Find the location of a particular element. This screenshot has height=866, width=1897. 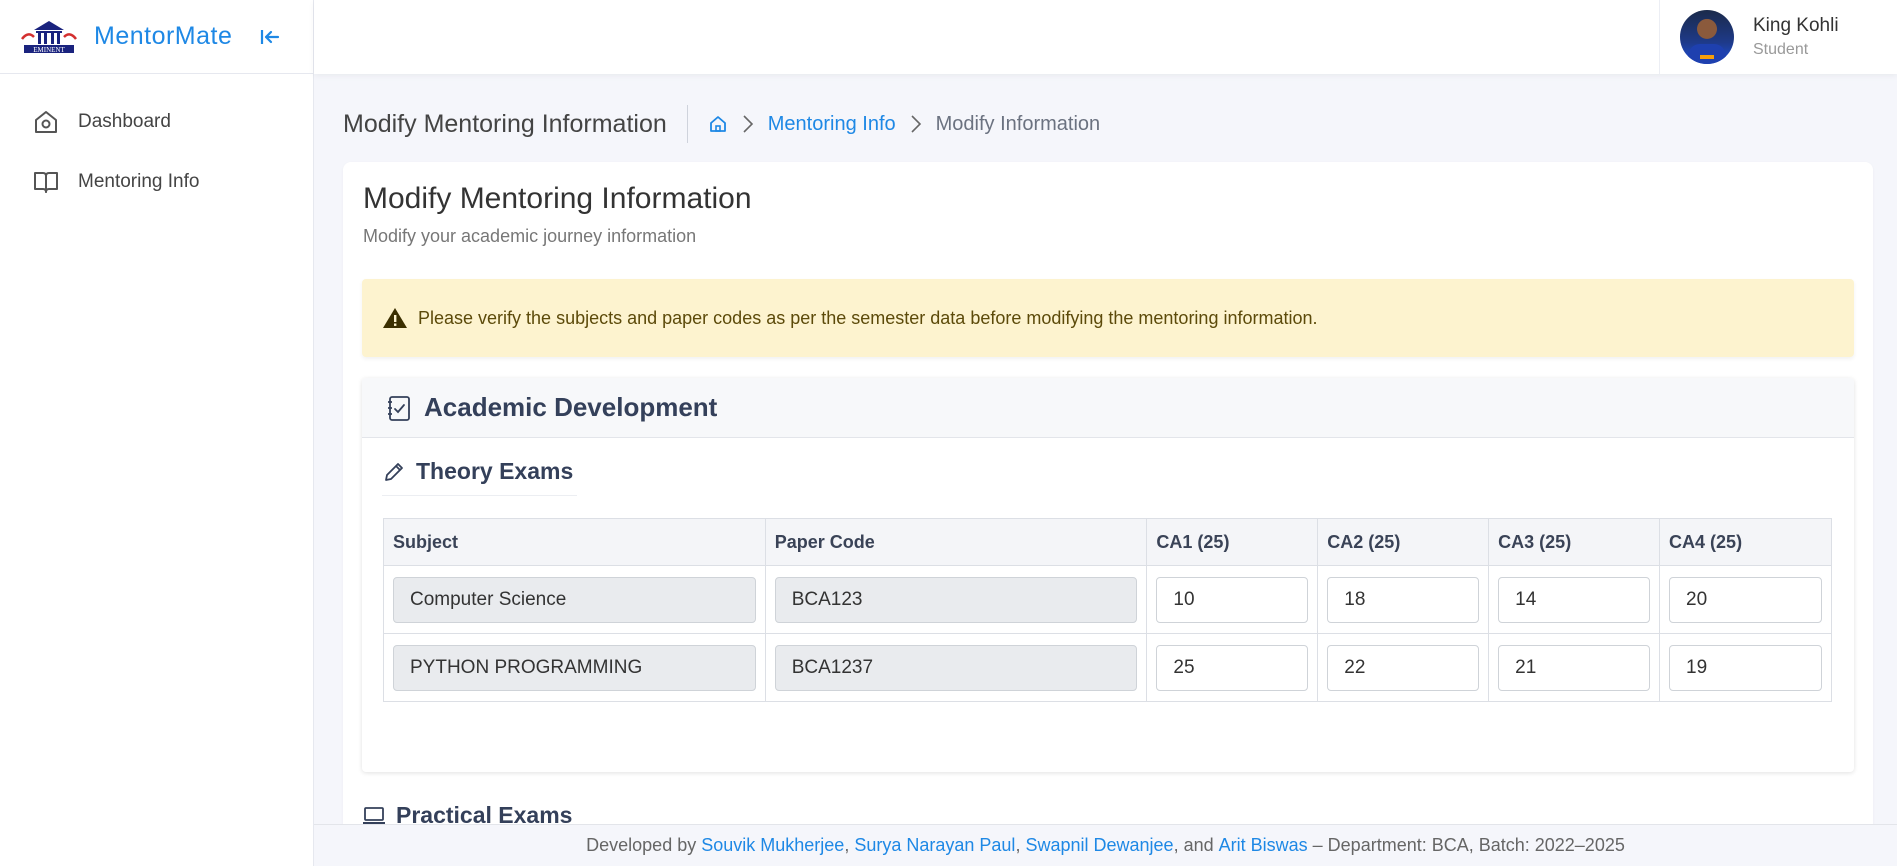

footer-suffix: – Department: BCA, Batch: 2022–2025 is located at coordinates (1468, 845).